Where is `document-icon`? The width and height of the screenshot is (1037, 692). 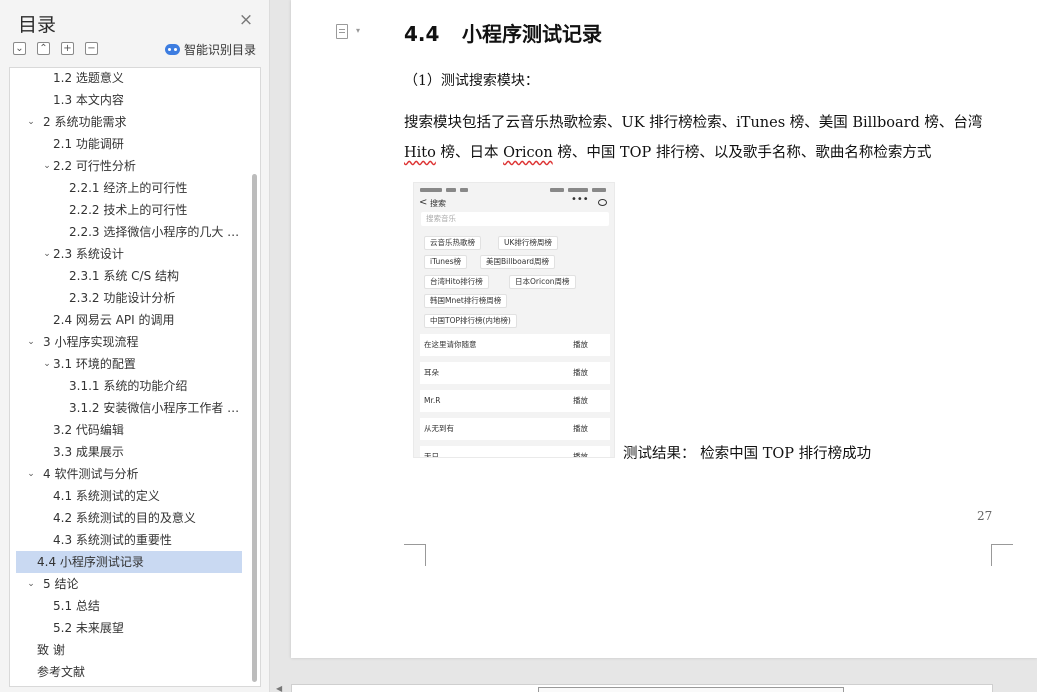
document-icon is located at coordinates (342, 31).